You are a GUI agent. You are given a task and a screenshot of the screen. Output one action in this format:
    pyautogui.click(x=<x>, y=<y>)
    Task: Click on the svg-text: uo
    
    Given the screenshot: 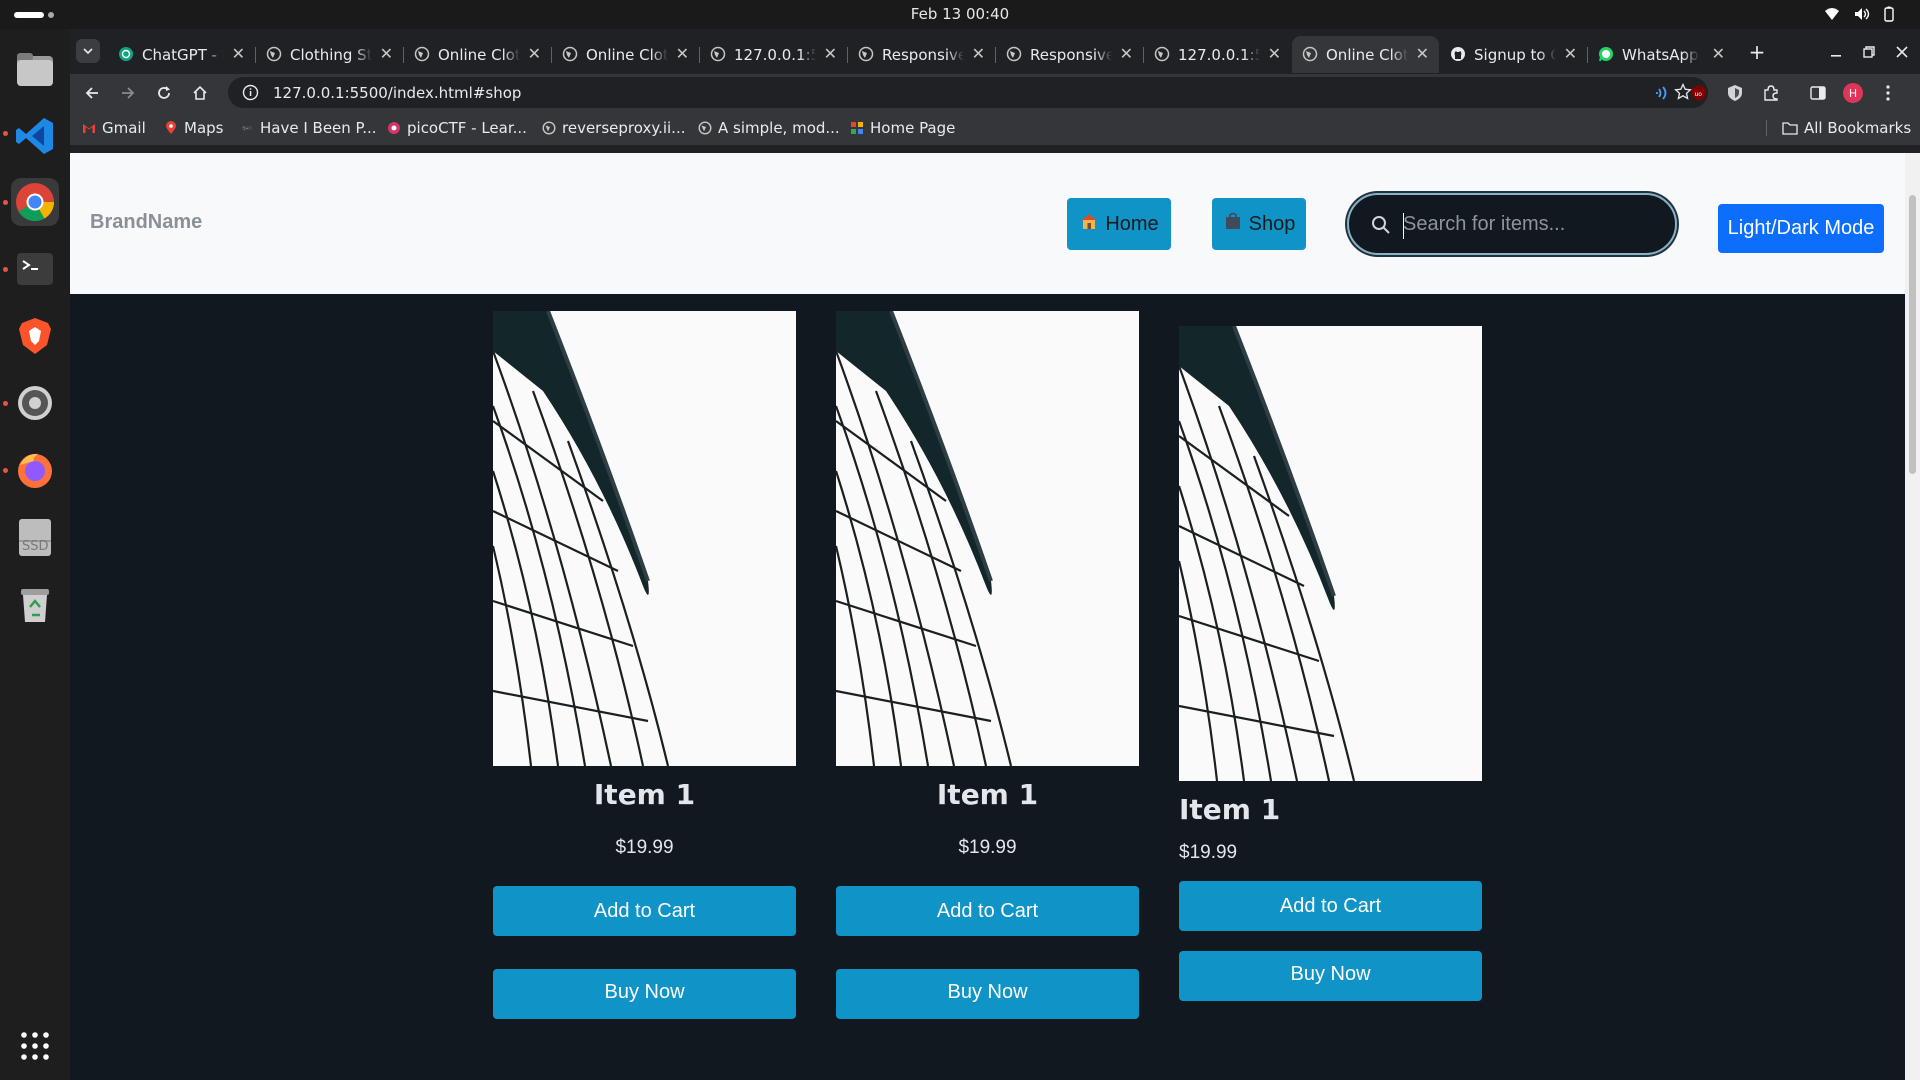 What is the action you would take?
    pyautogui.click(x=1699, y=94)
    